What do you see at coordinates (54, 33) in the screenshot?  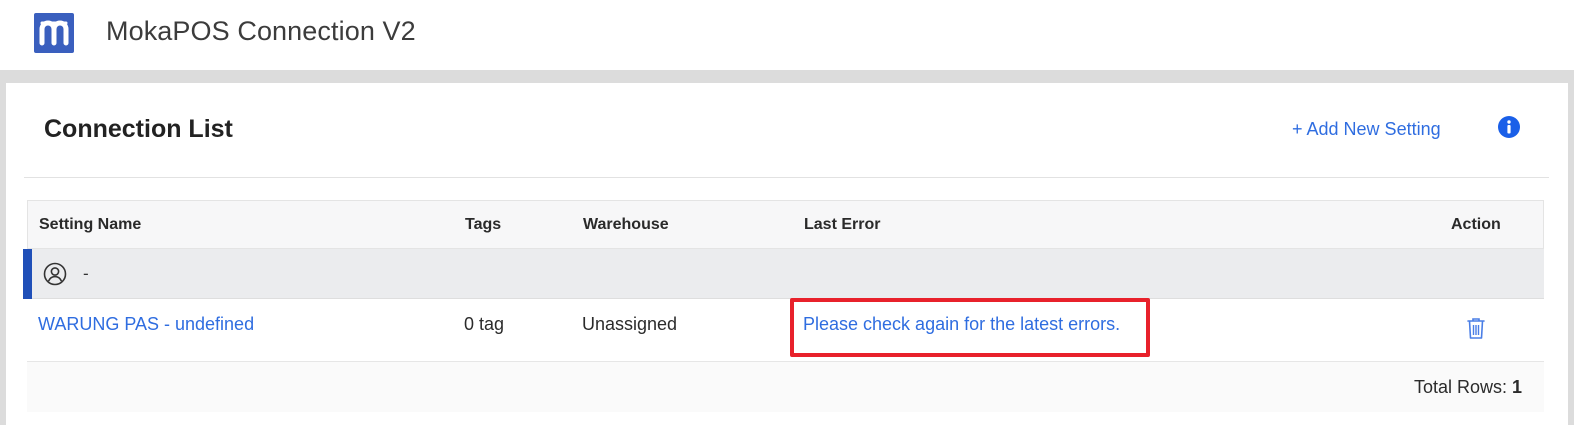 I see `moka-logo-icon` at bounding box center [54, 33].